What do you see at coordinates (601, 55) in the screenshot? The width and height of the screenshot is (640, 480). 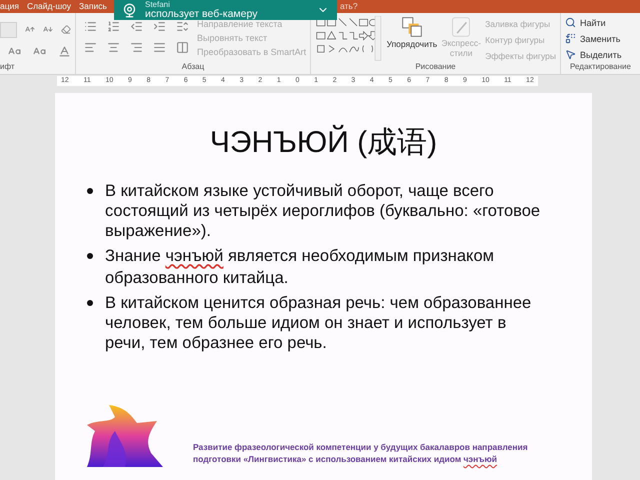 I see `ribbon-command: Выделить` at bounding box center [601, 55].